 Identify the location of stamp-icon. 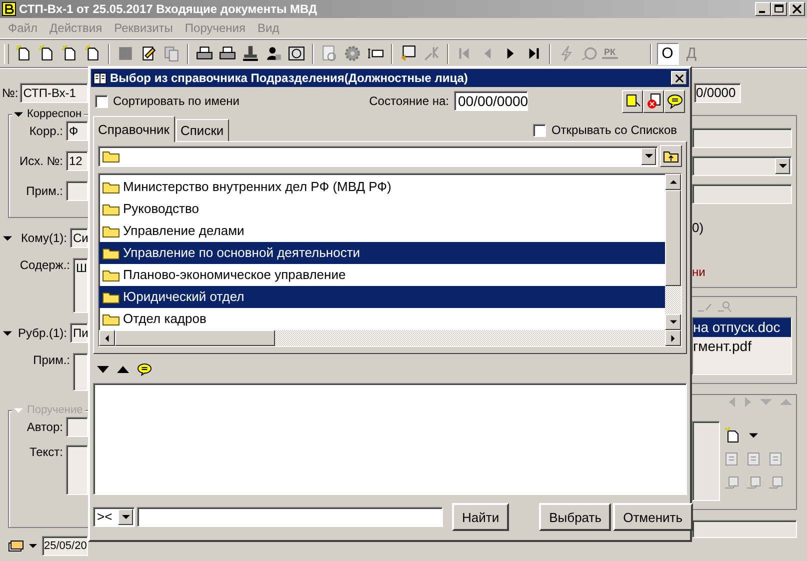
(250, 53).